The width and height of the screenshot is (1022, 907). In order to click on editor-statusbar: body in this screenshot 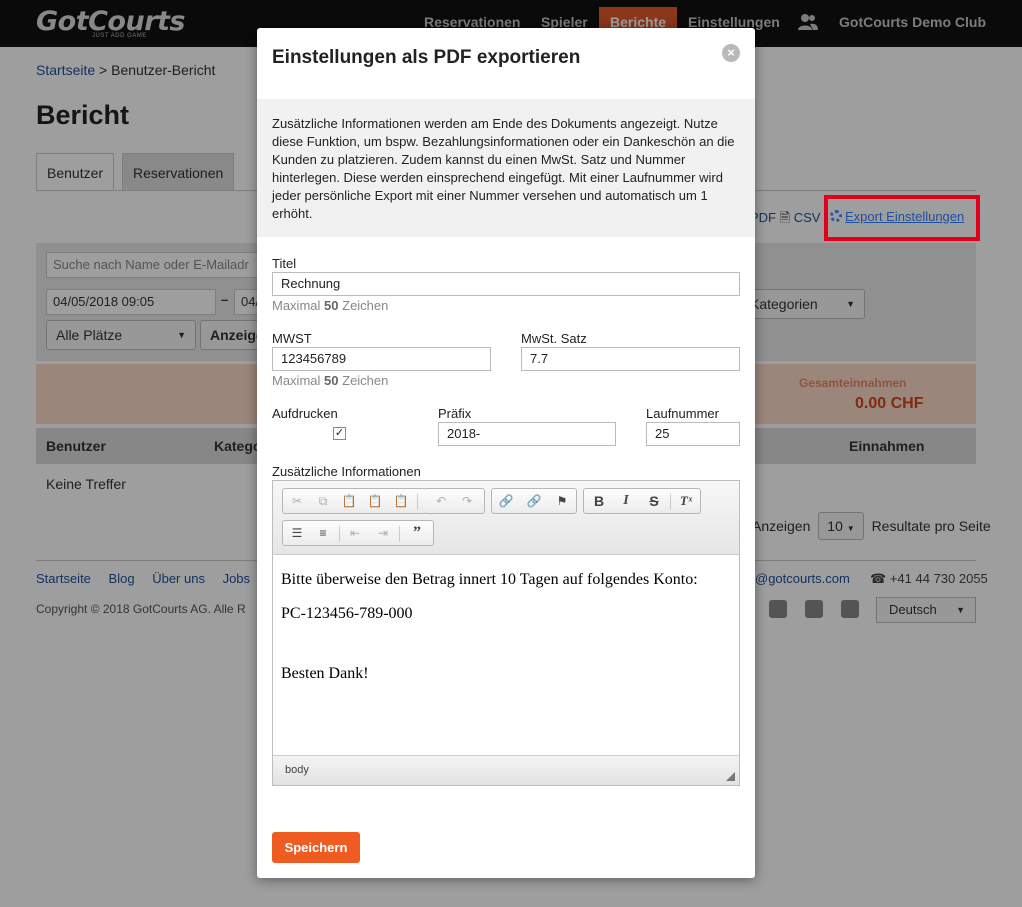, I will do `click(506, 770)`.